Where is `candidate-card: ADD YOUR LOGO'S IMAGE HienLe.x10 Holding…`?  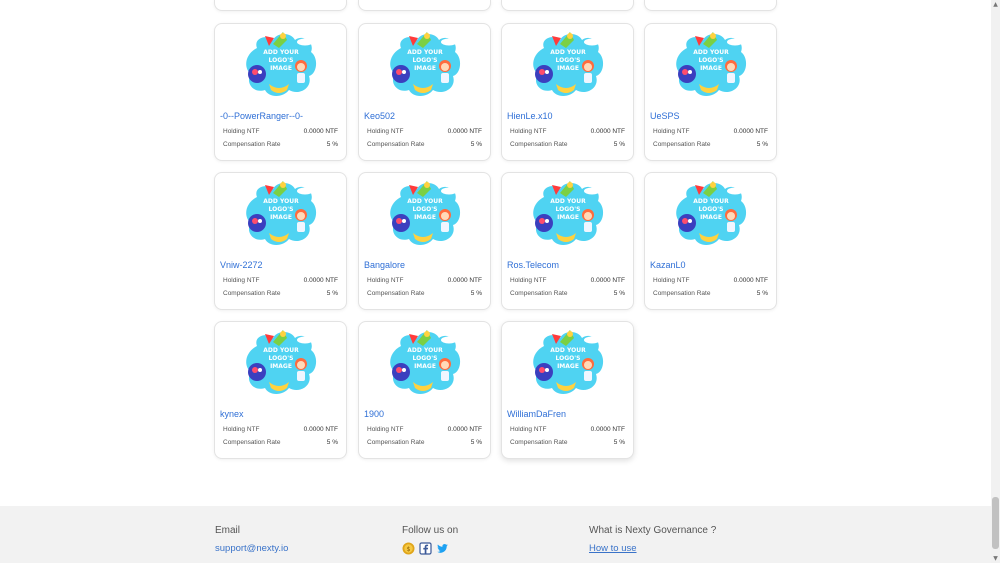 candidate-card: ADD YOUR LOGO'S IMAGE HienLe.x10 Holding… is located at coordinates (567, 92).